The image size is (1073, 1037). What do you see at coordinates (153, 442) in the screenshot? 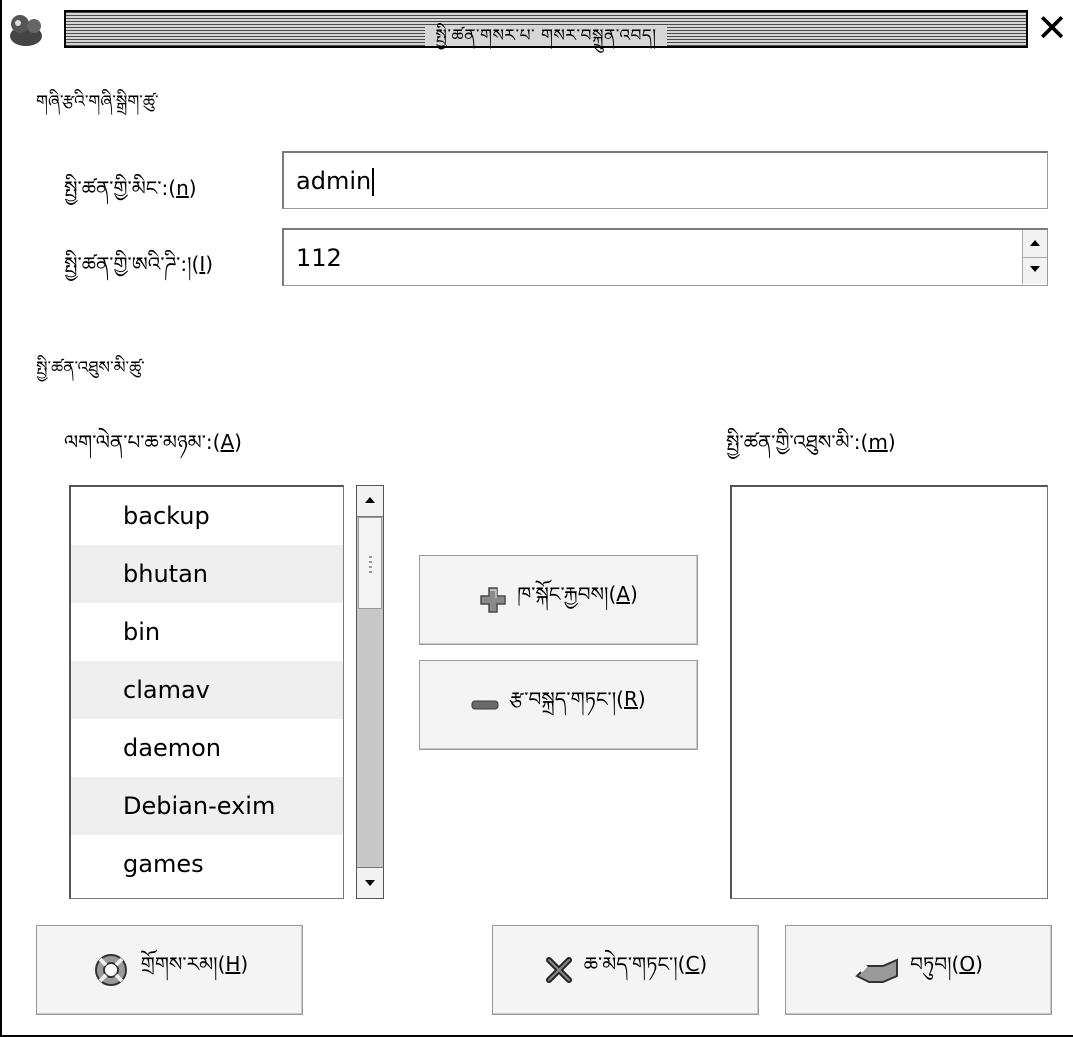
I see `all-users-label: ལག་ལེན་པ་ཆ་མཉམ་:(A)` at bounding box center [153, 442].